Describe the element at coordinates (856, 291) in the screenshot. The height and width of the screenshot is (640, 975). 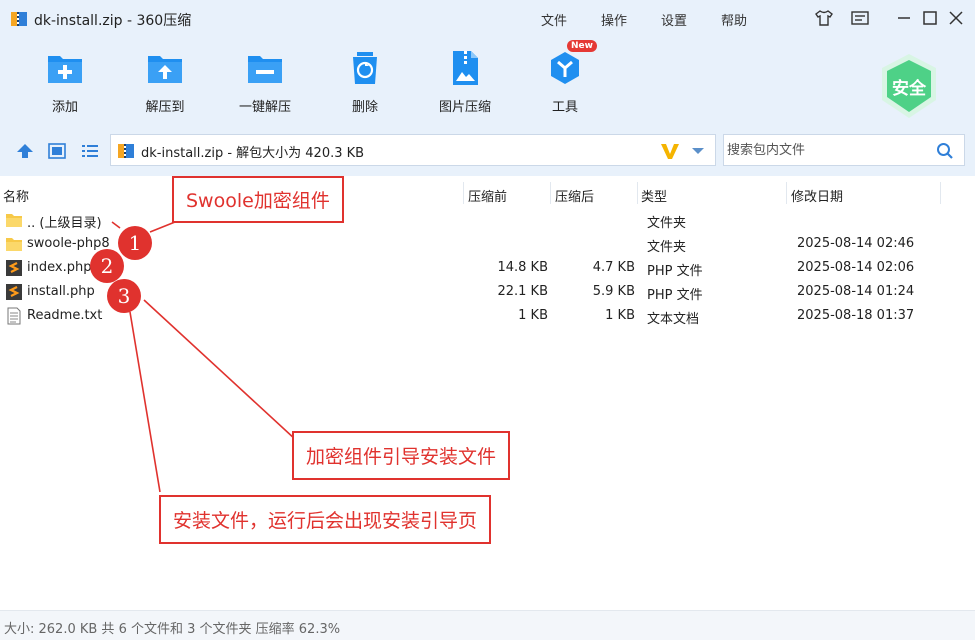
I see `modified-date: 2025-08-14 01:24` at that location.